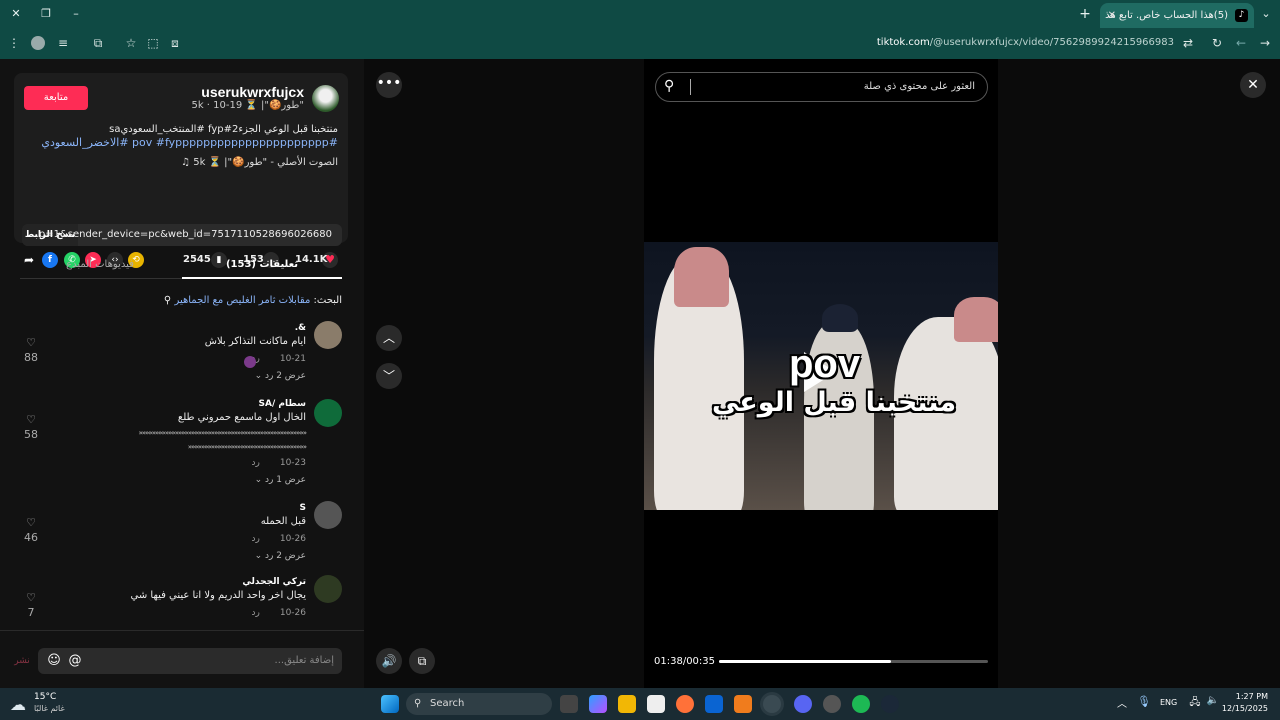 The image size is (1280, 720). I want to click on minimize-window-icon: –, so click(76, 14).